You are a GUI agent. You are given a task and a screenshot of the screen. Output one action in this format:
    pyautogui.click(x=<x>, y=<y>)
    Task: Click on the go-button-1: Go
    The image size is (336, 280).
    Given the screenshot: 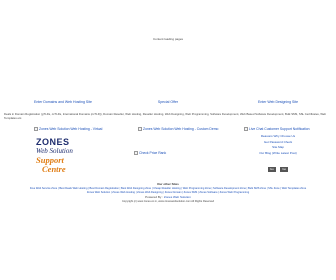 What is the action you would take?
    pyautogui.click(x=271, y=169)
    